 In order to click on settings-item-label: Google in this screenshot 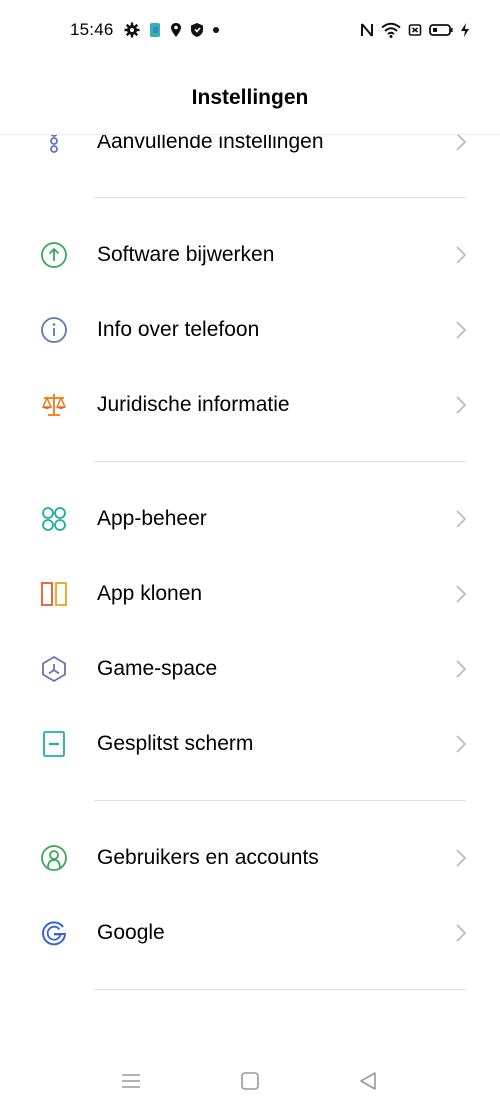, I will do `click(131, 932)`.